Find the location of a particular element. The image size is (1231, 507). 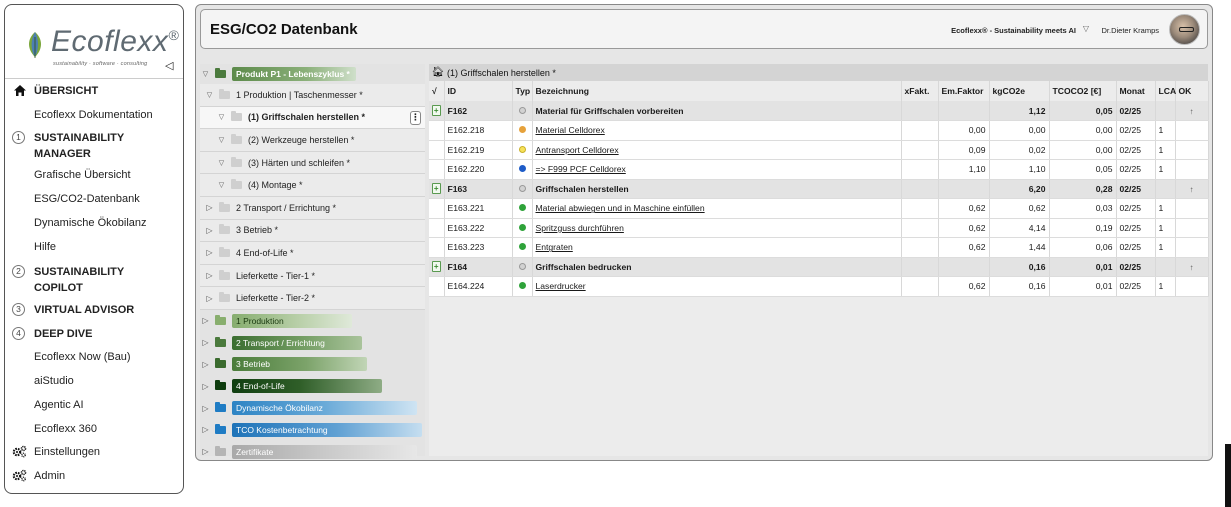

tree-item: ▽ (1) Griffschalen herstellen * ⋮ is located at coordinates (312, 118).